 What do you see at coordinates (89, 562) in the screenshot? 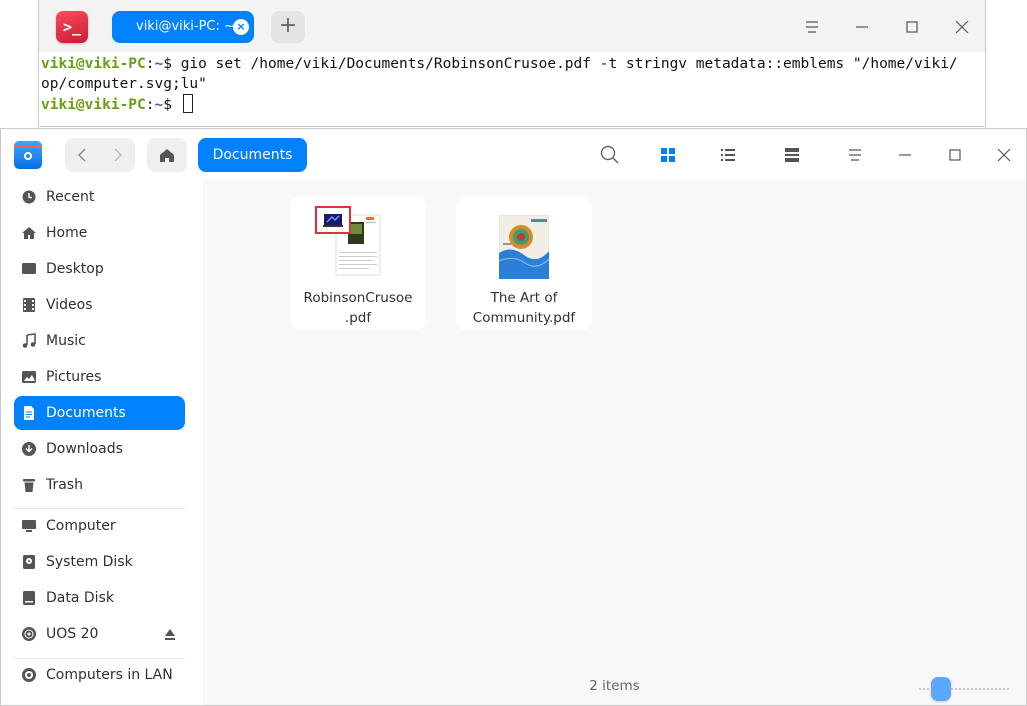
I see `sidebar-item-label: System Disk` at bounding box center [89, 562].